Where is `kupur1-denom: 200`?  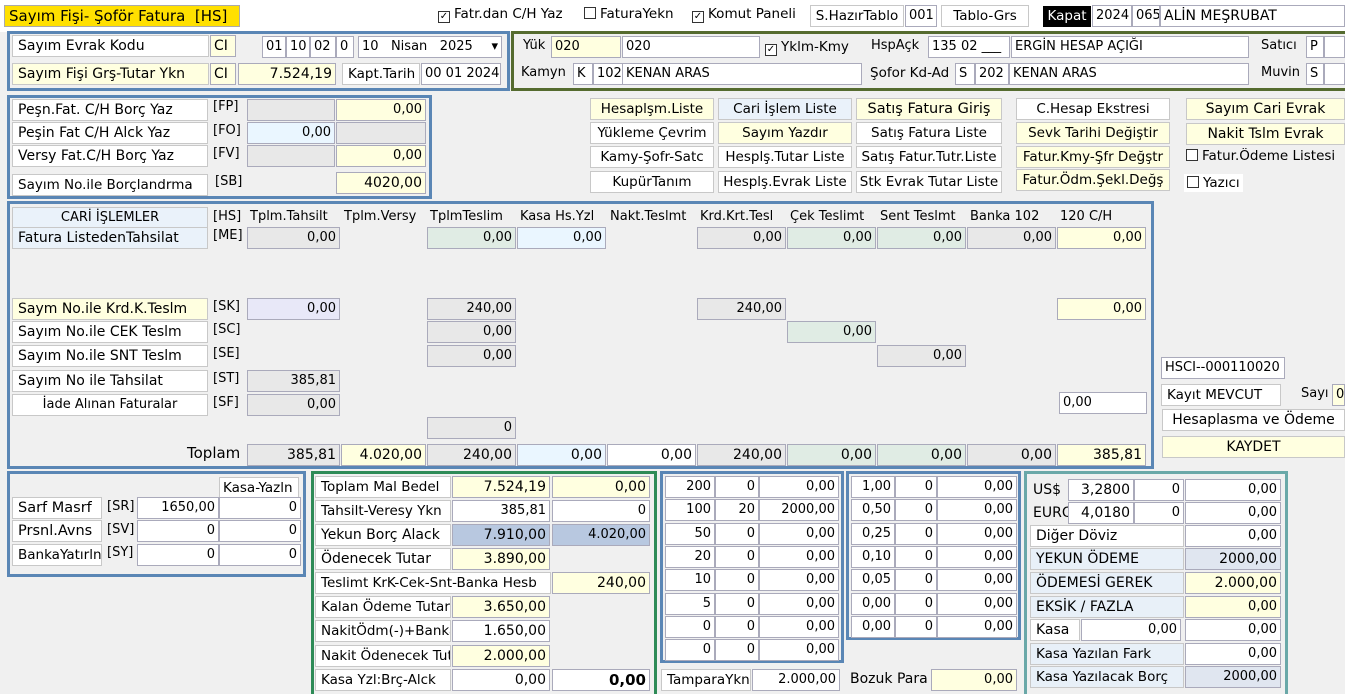
kupur1-denom: 200 is located at coordinates (690, 487).